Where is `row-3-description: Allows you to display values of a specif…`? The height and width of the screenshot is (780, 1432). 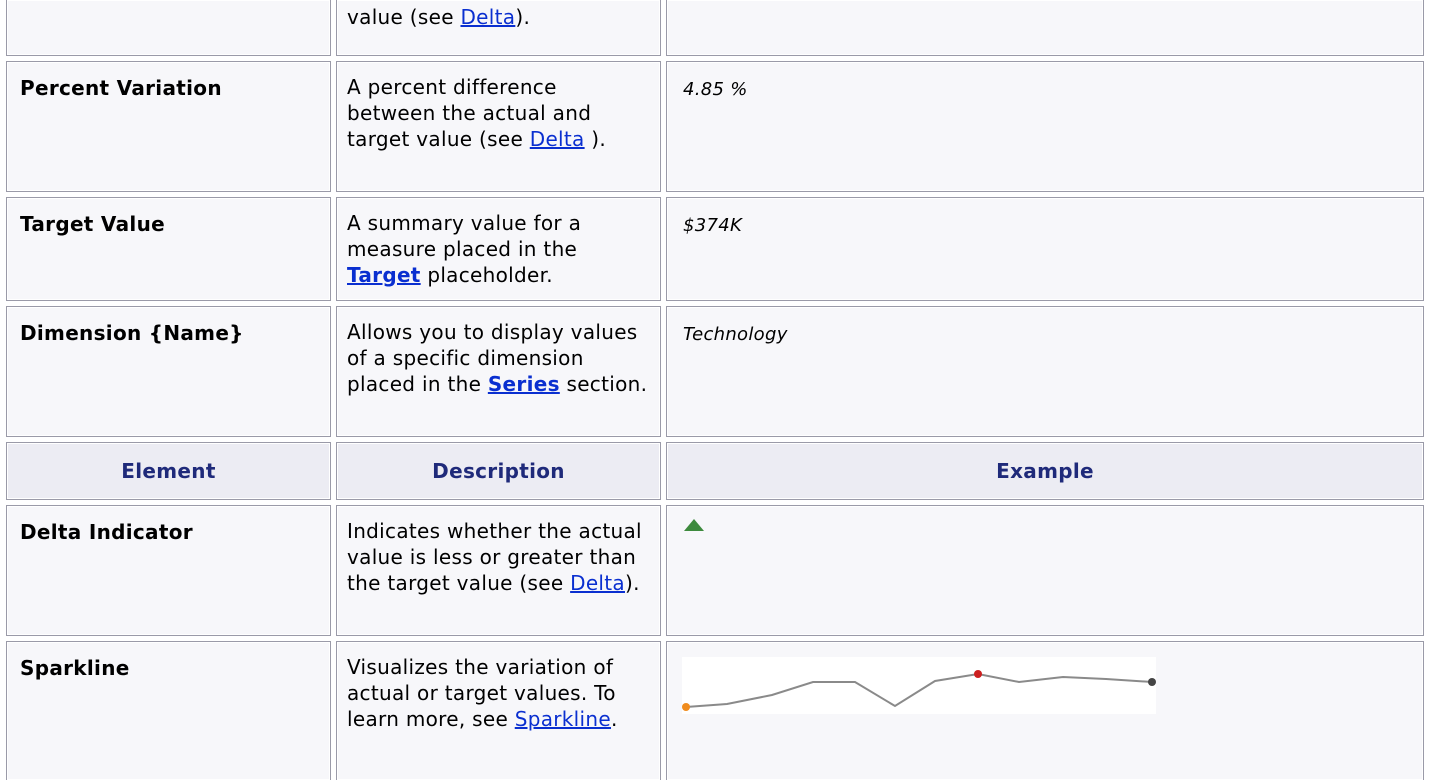 row-3-description: Allows you to display values of a specif… is located at coordinates (497, 358).